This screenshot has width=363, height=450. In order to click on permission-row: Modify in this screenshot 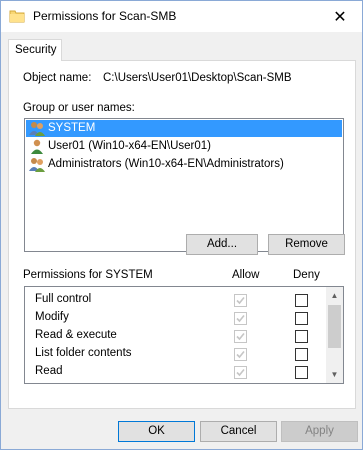, I will do `click(176, 318)`.